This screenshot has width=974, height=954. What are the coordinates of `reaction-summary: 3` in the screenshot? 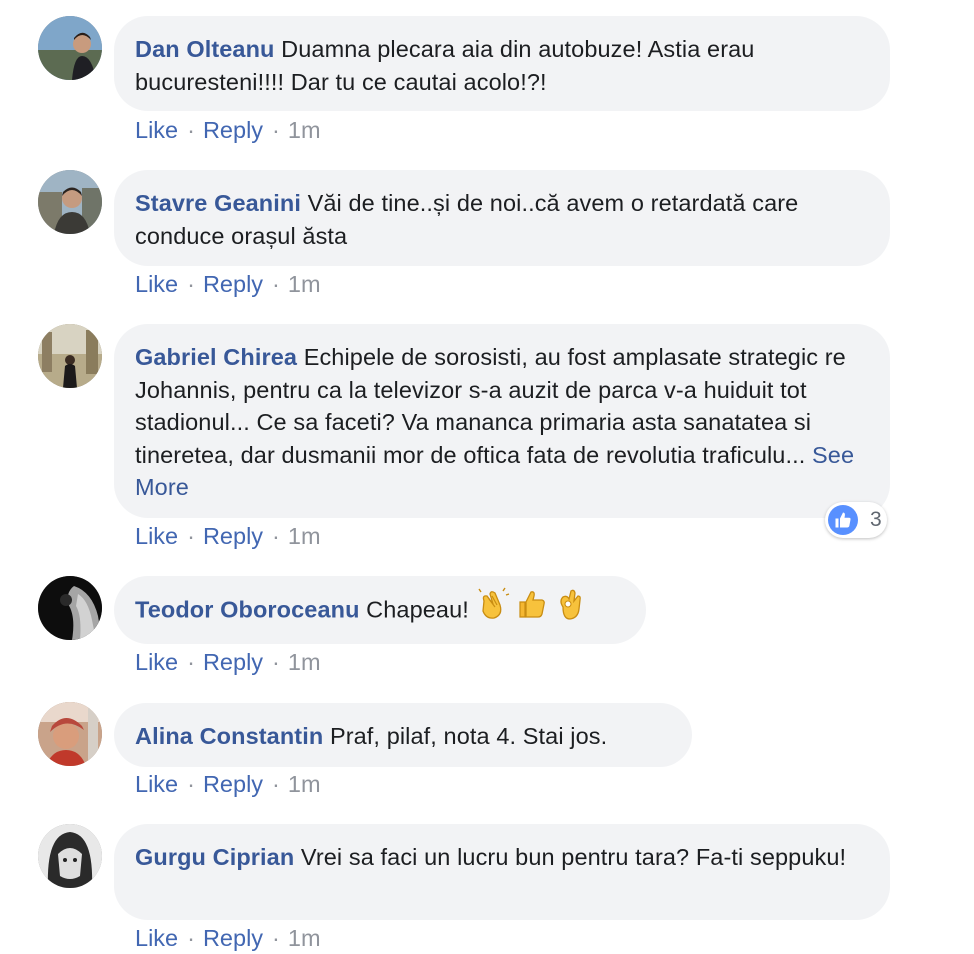 It's located at (856, 520).